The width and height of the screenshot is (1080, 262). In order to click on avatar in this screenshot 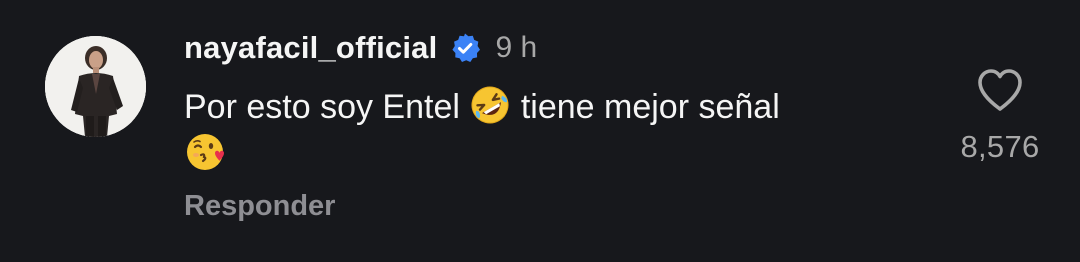, I will do `click(95, 86)`.